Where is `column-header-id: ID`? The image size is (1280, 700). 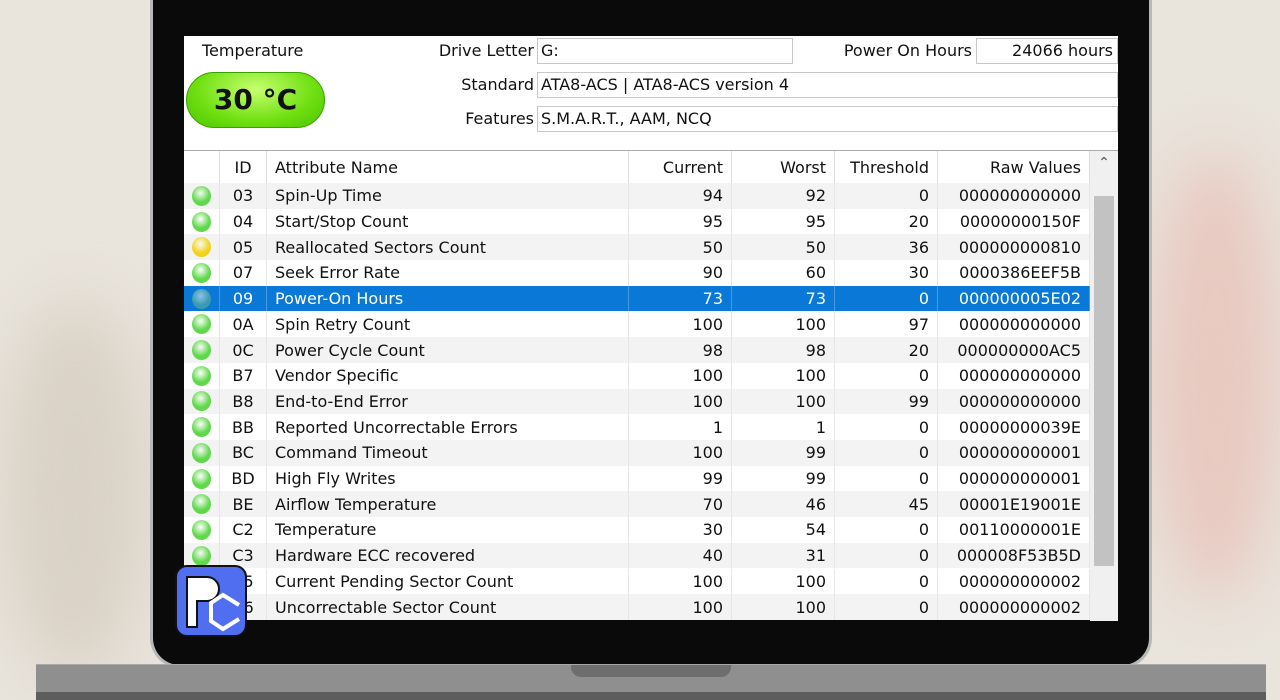 column-header-id: ID is located at coordinates (243, 167).